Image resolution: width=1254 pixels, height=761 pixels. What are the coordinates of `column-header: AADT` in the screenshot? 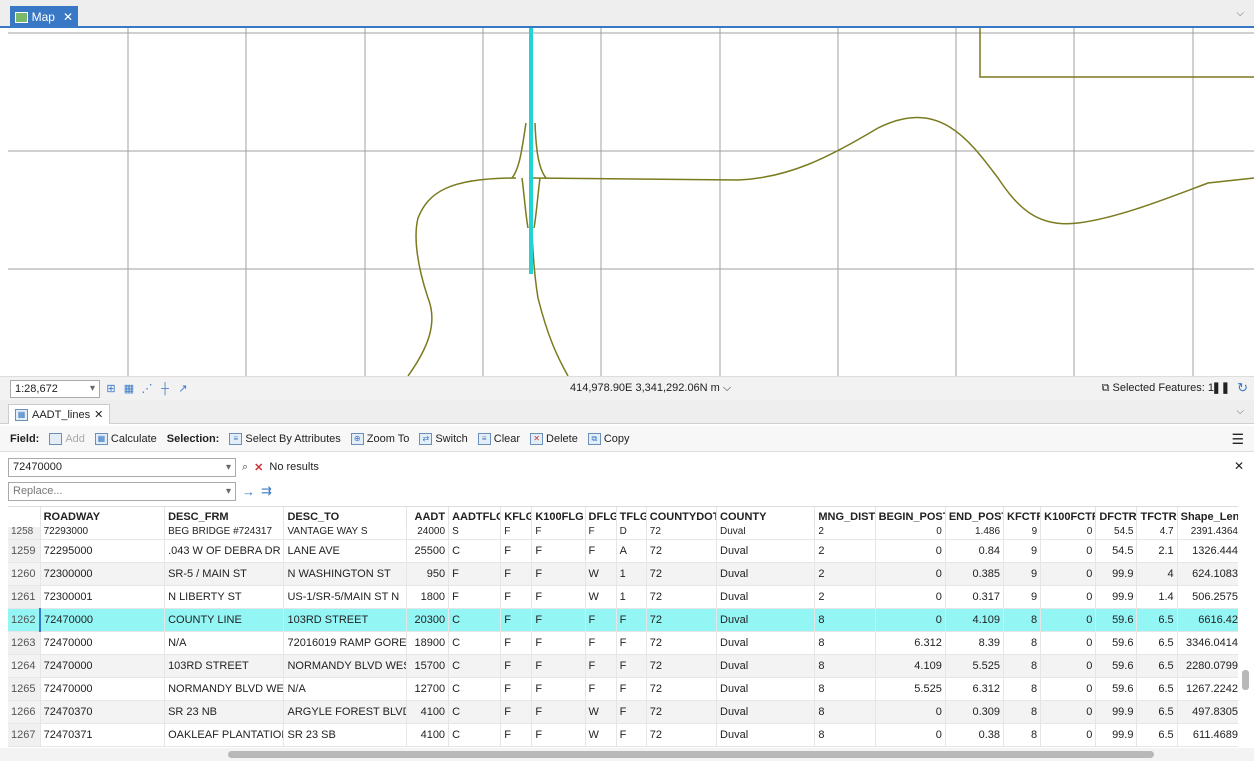 It's located at (428, 517).